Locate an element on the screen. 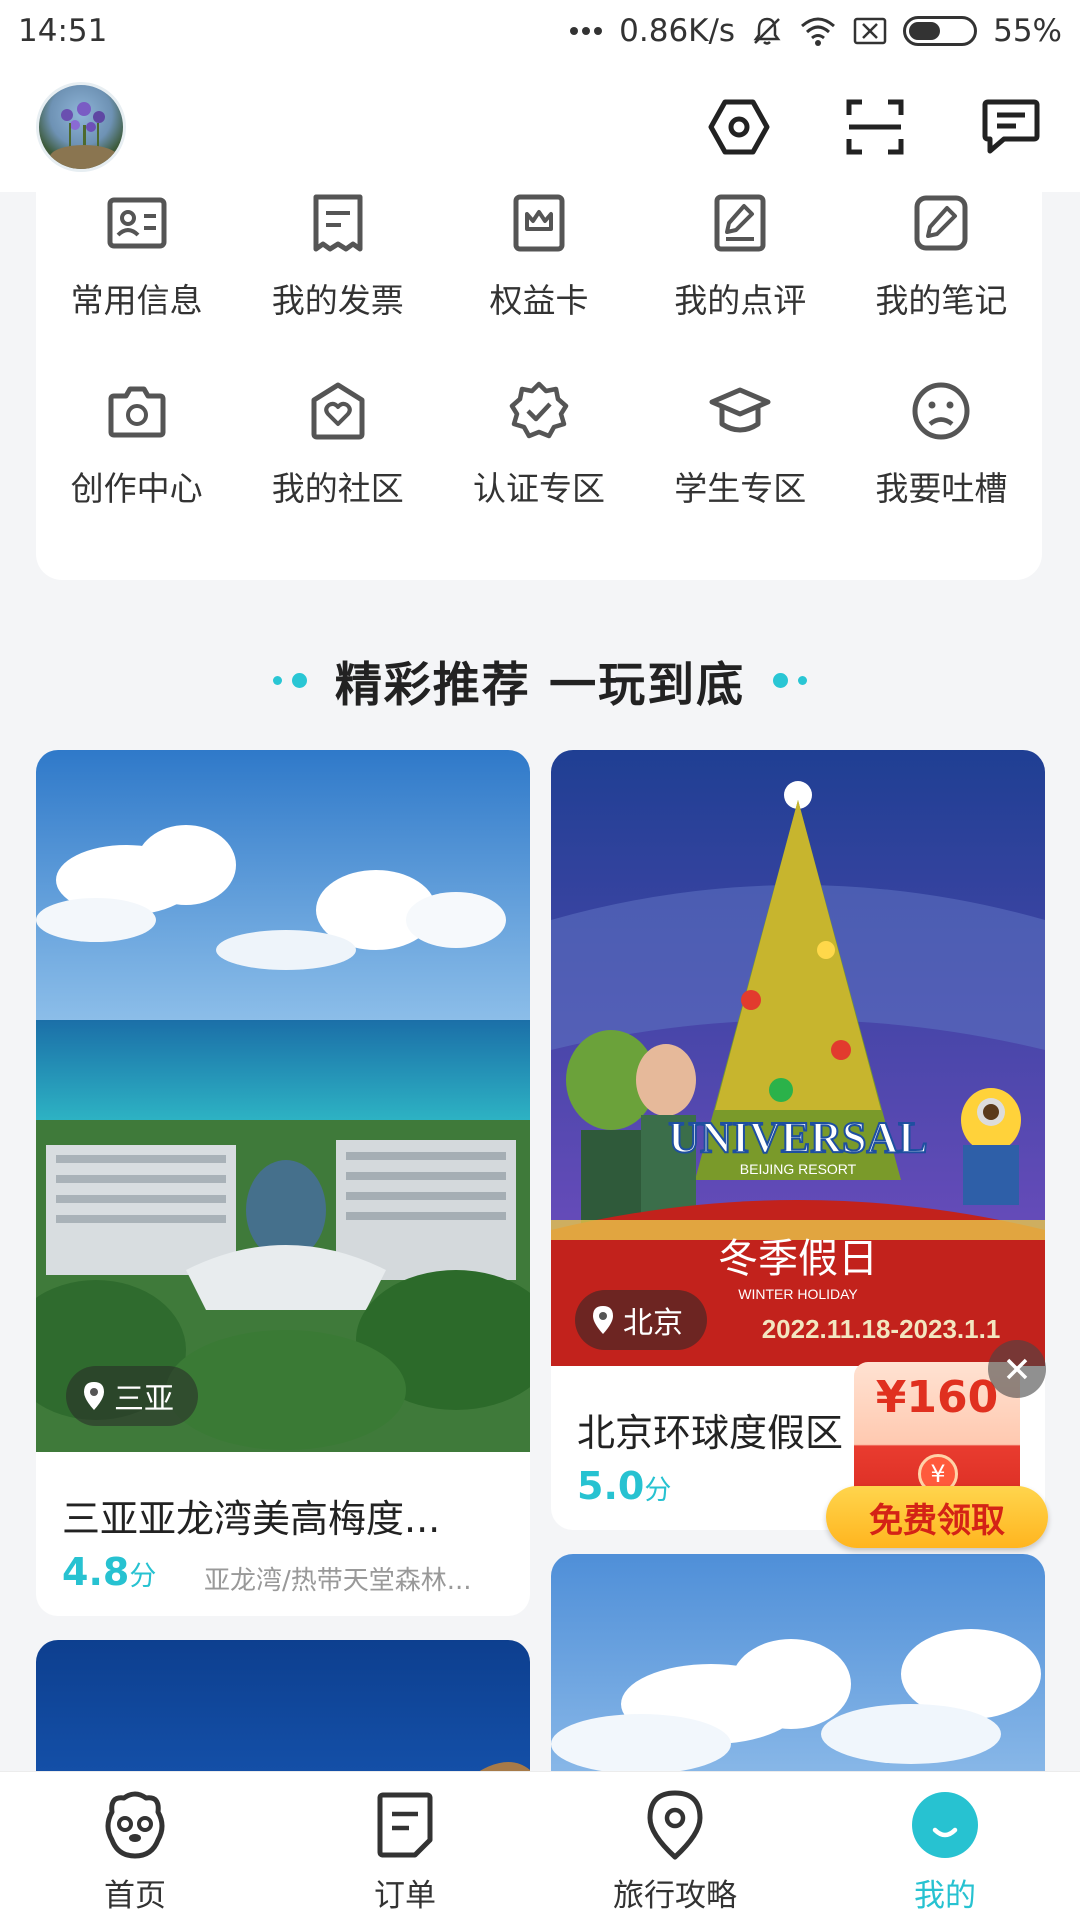  location-text: 三亚 is located at coordinates (144, 1399).